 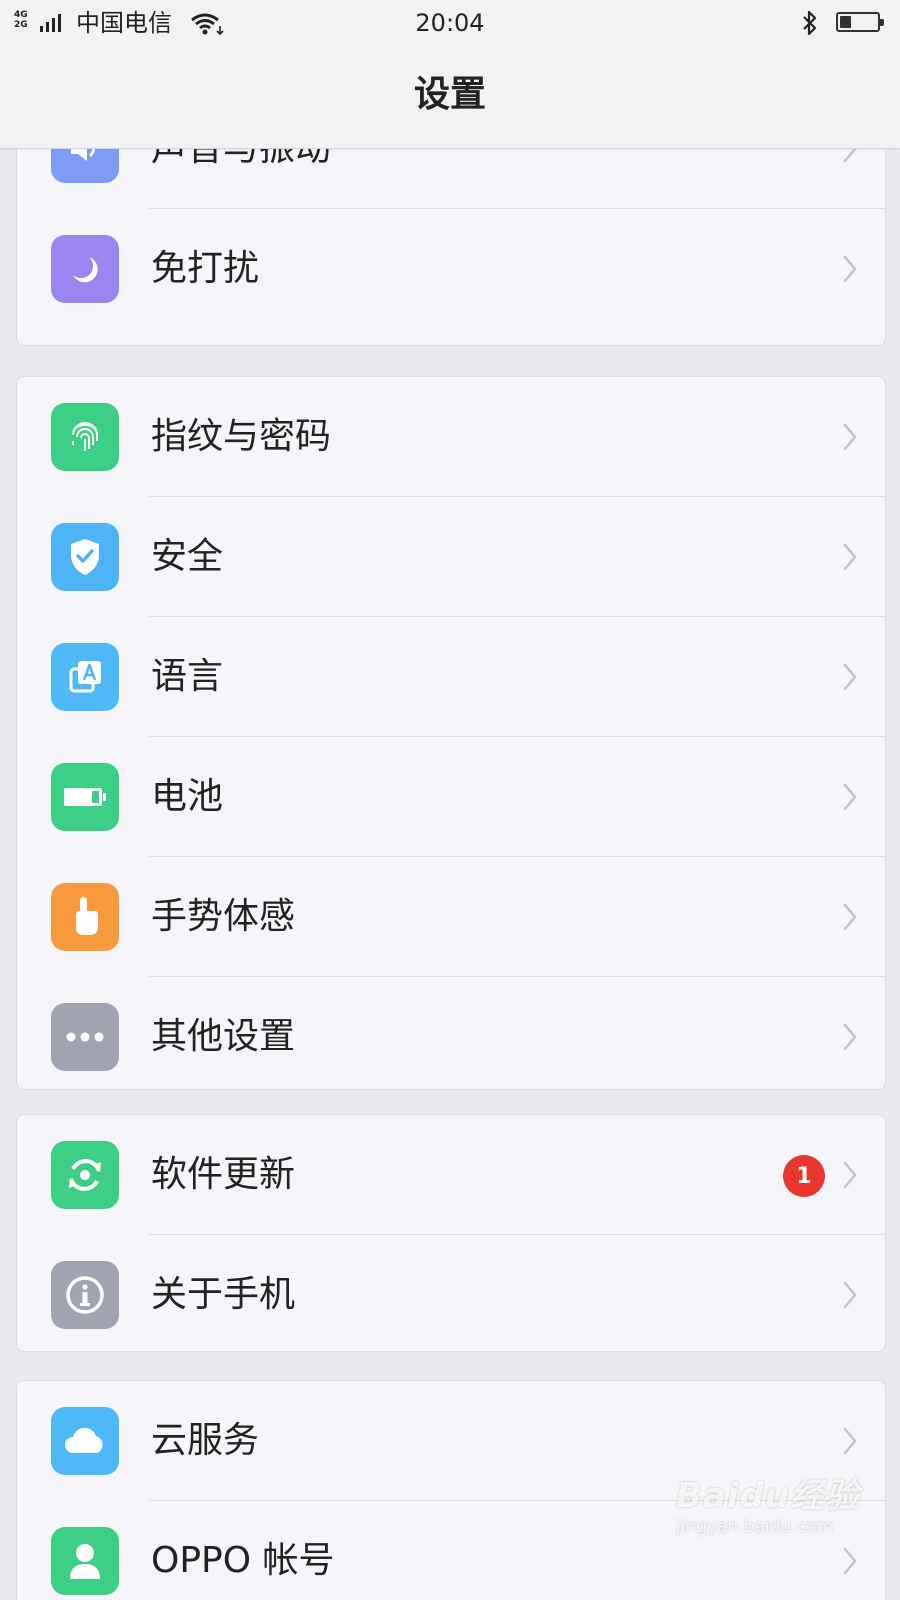 I want to click on title-bar: 设置, so click(x=450, y=98).